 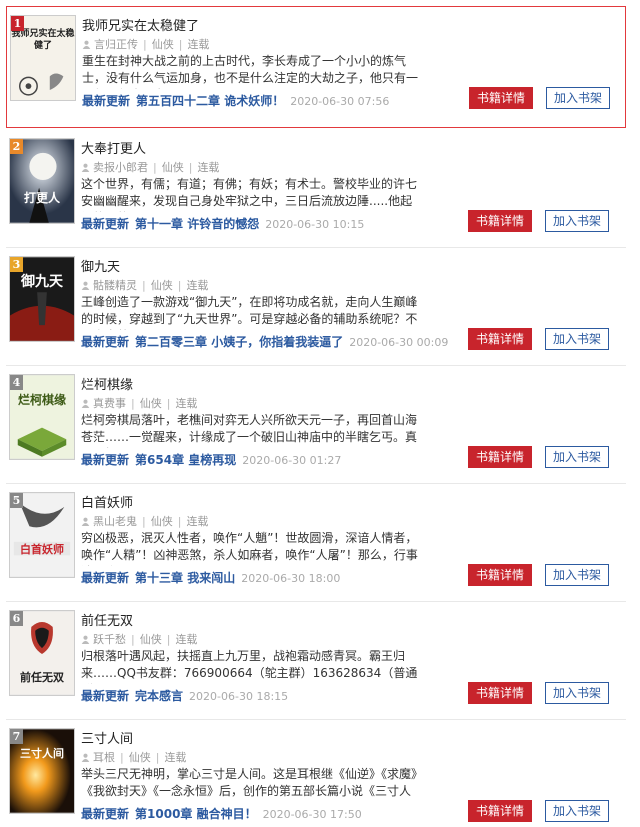 I want to click on author-name: 真费事, so click(x=109, y=403).